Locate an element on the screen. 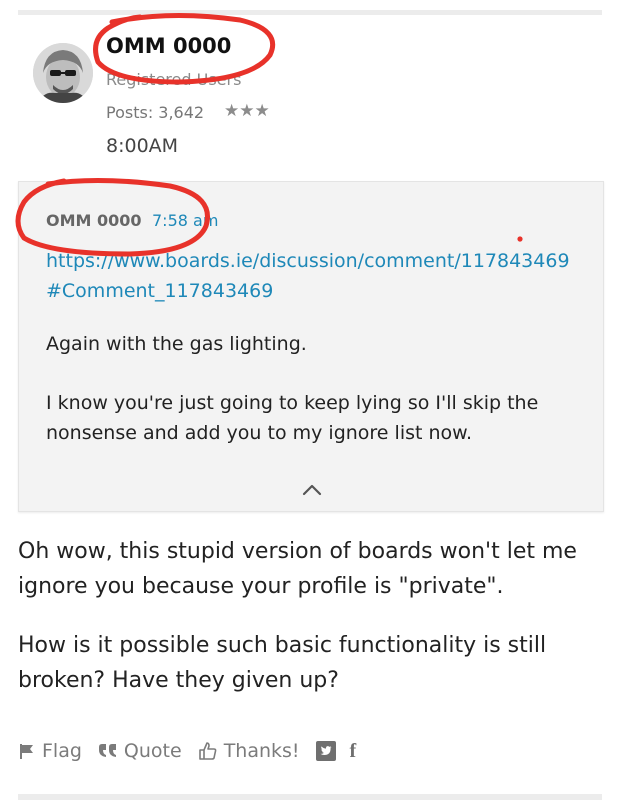  flag-button: Flag is located at coordinates (50, 751).